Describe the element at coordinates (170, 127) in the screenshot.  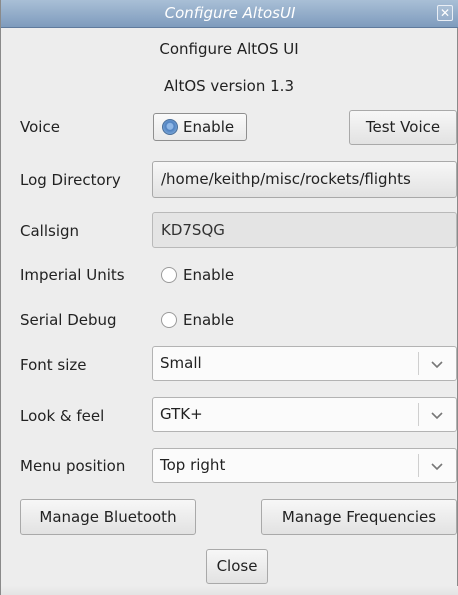
I see `voice-enable-radio` at that location.